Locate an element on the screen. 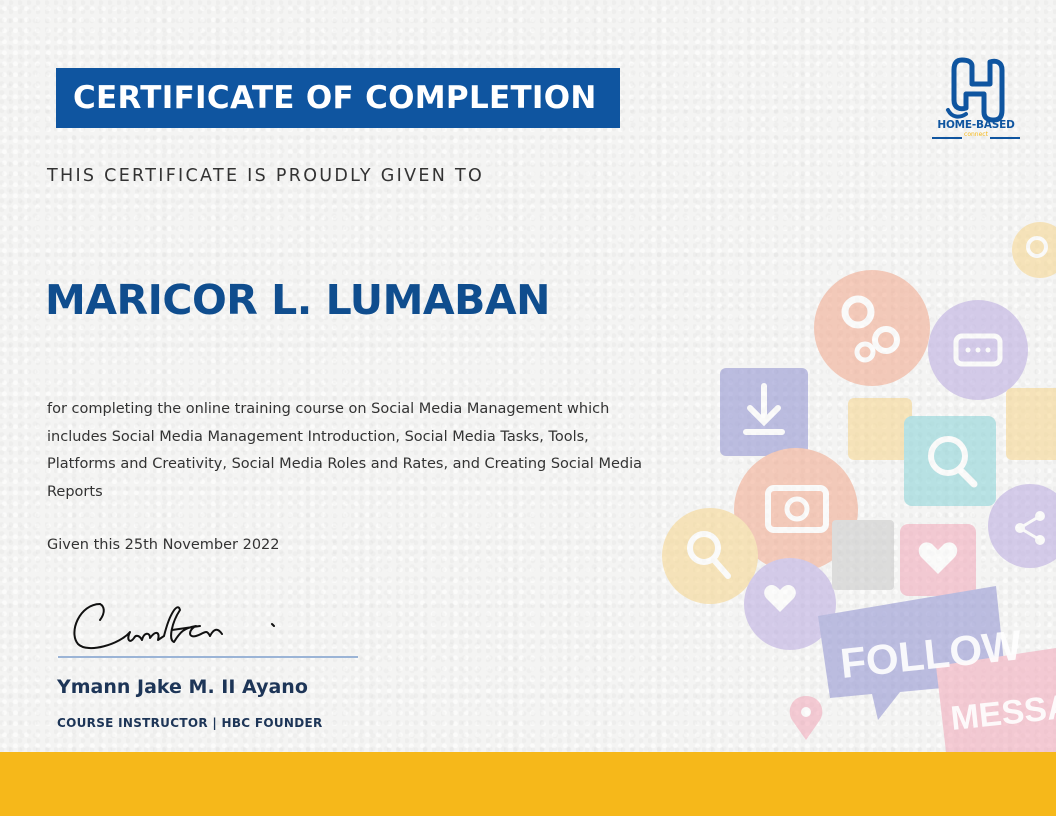 This screenshot has height=816, width=1056. magnifier-bubble-icon is located at coordinates (710, 556).